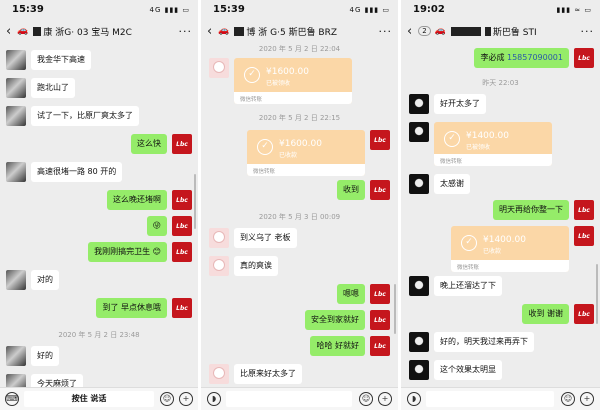  I want to click on message-bubble: 收到, so click(351, 190).